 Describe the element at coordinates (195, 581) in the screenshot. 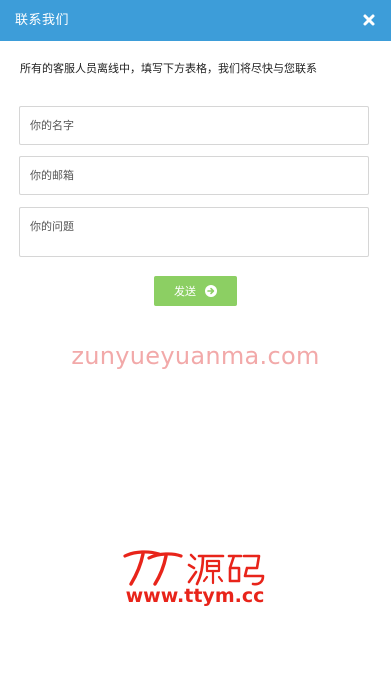

I see `site-logo: www.ttym.cc` at that location.